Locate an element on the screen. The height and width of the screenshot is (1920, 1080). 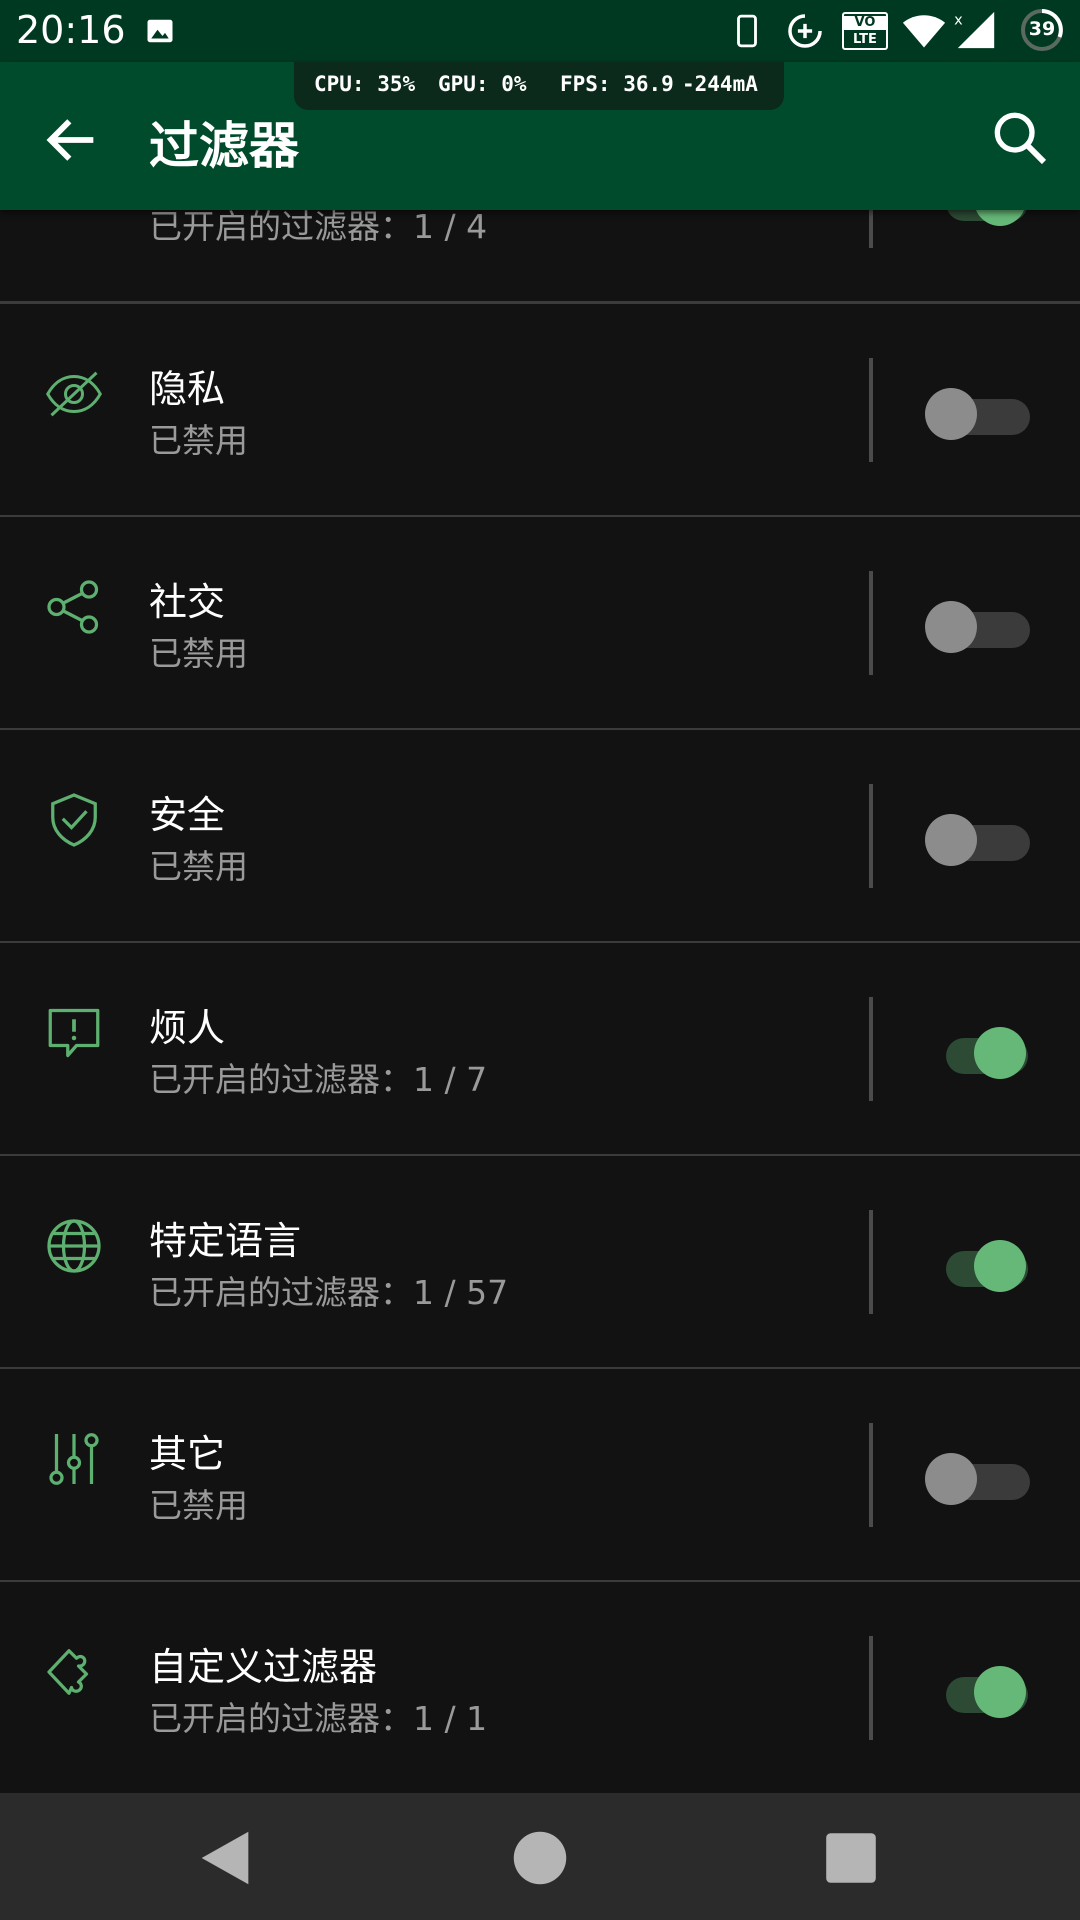
arrow-back-icon is located at coordinates (72, 140).